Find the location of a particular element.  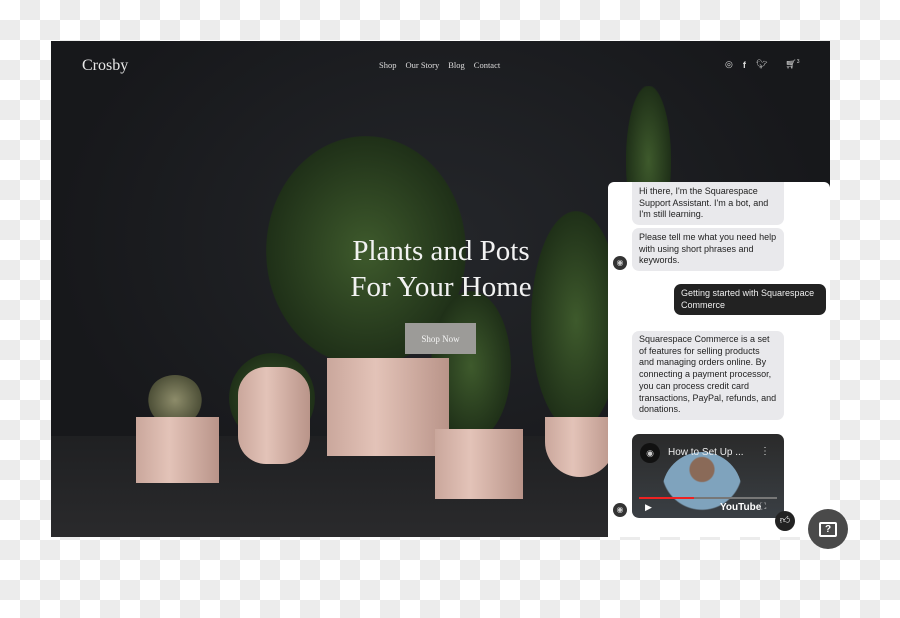

twitter-icon: 🐦︎ is located at coordinates (761, 64).